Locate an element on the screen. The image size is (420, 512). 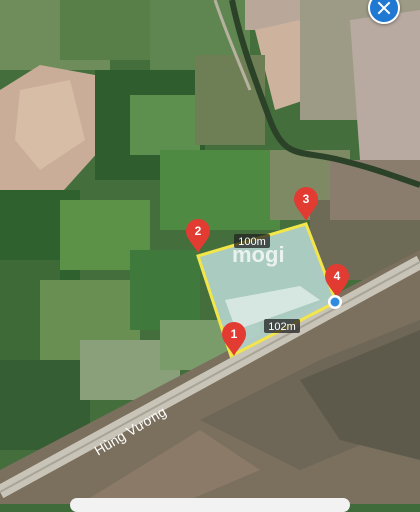
distance-label-top: 100m is located at coordinates (252, 241).